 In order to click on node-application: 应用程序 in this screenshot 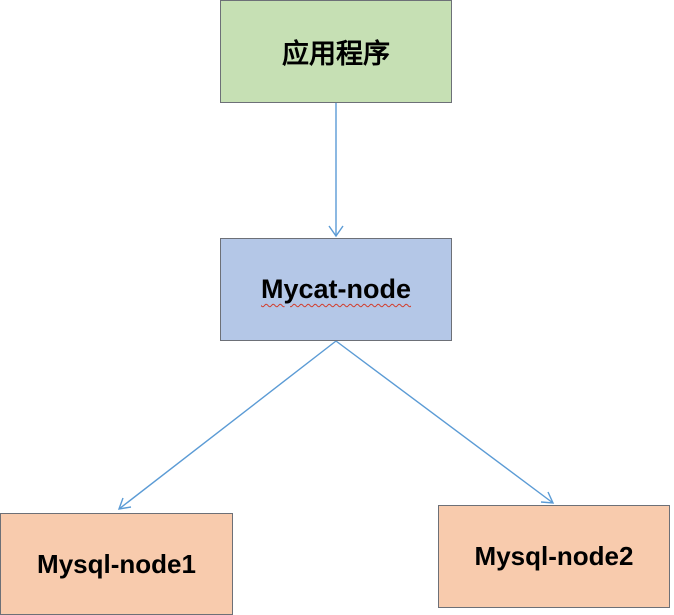, I will do `click(336, 51)`.